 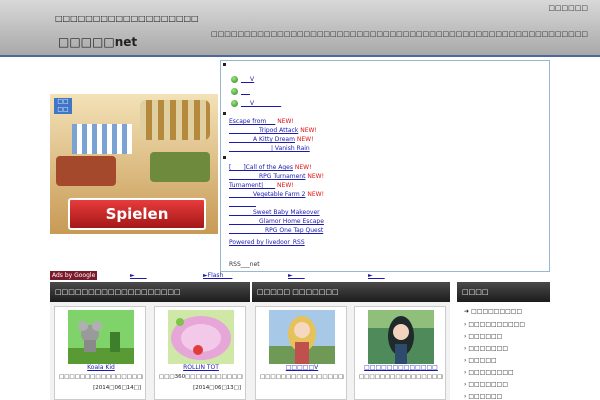 I want to click on goods-illustration, so click(x=86, y=171).